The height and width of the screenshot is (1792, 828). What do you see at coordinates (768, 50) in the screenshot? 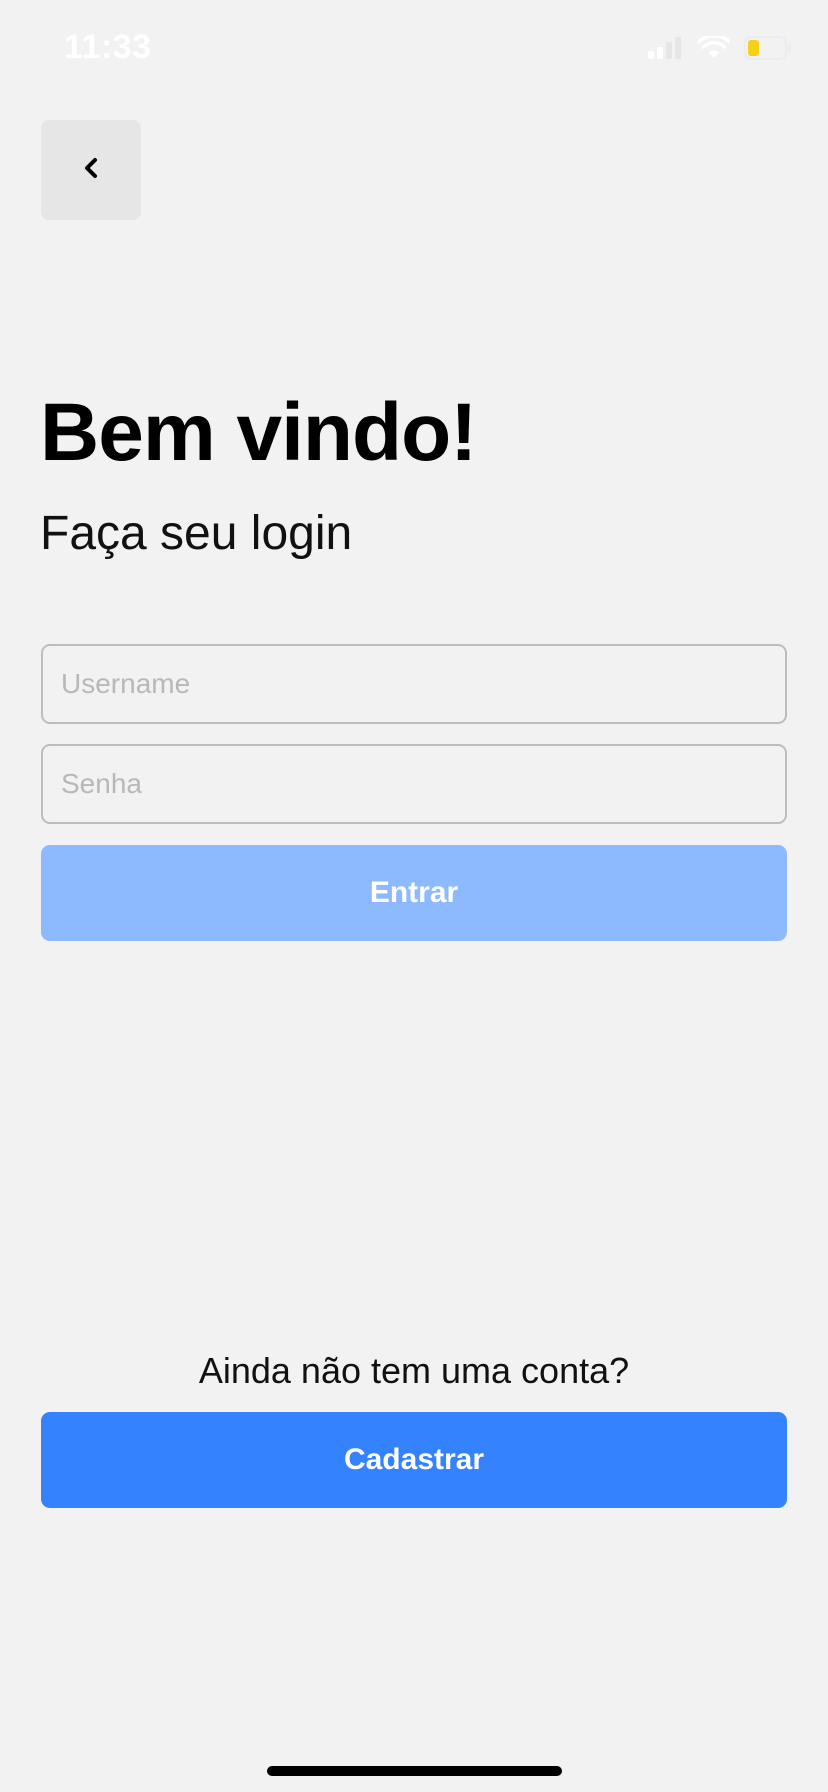
I see `battery-icon` at bounding box center [768, 50].